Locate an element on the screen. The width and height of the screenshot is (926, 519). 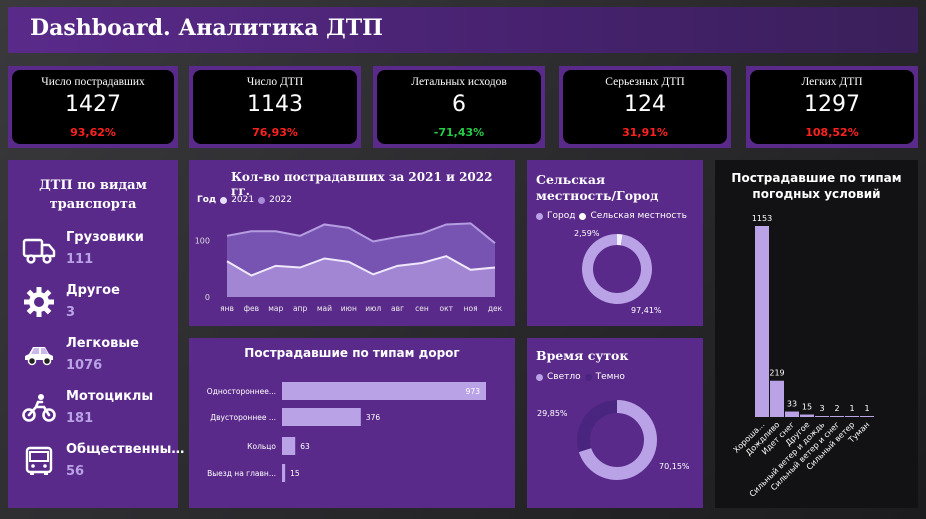
bar-value-label: 973 is located at coordinates (473, 391).